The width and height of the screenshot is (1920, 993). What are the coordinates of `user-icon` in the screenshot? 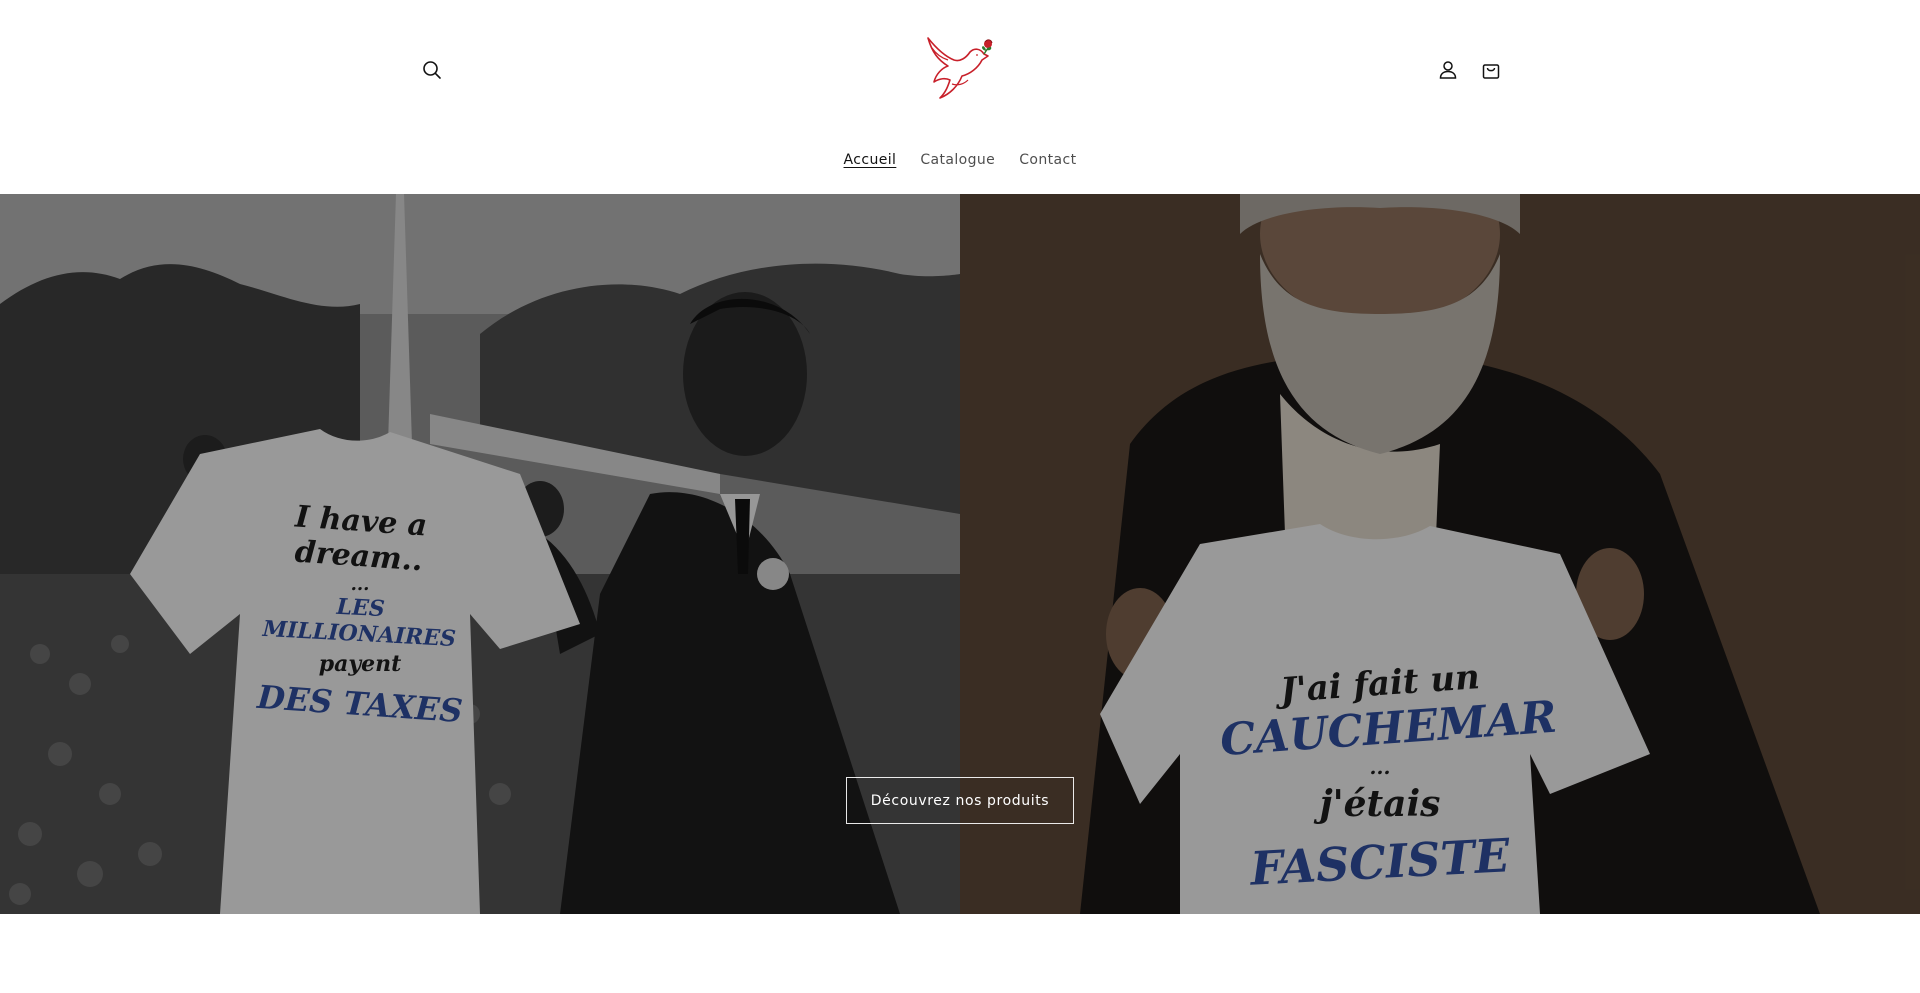 It's located at (1448, 70).